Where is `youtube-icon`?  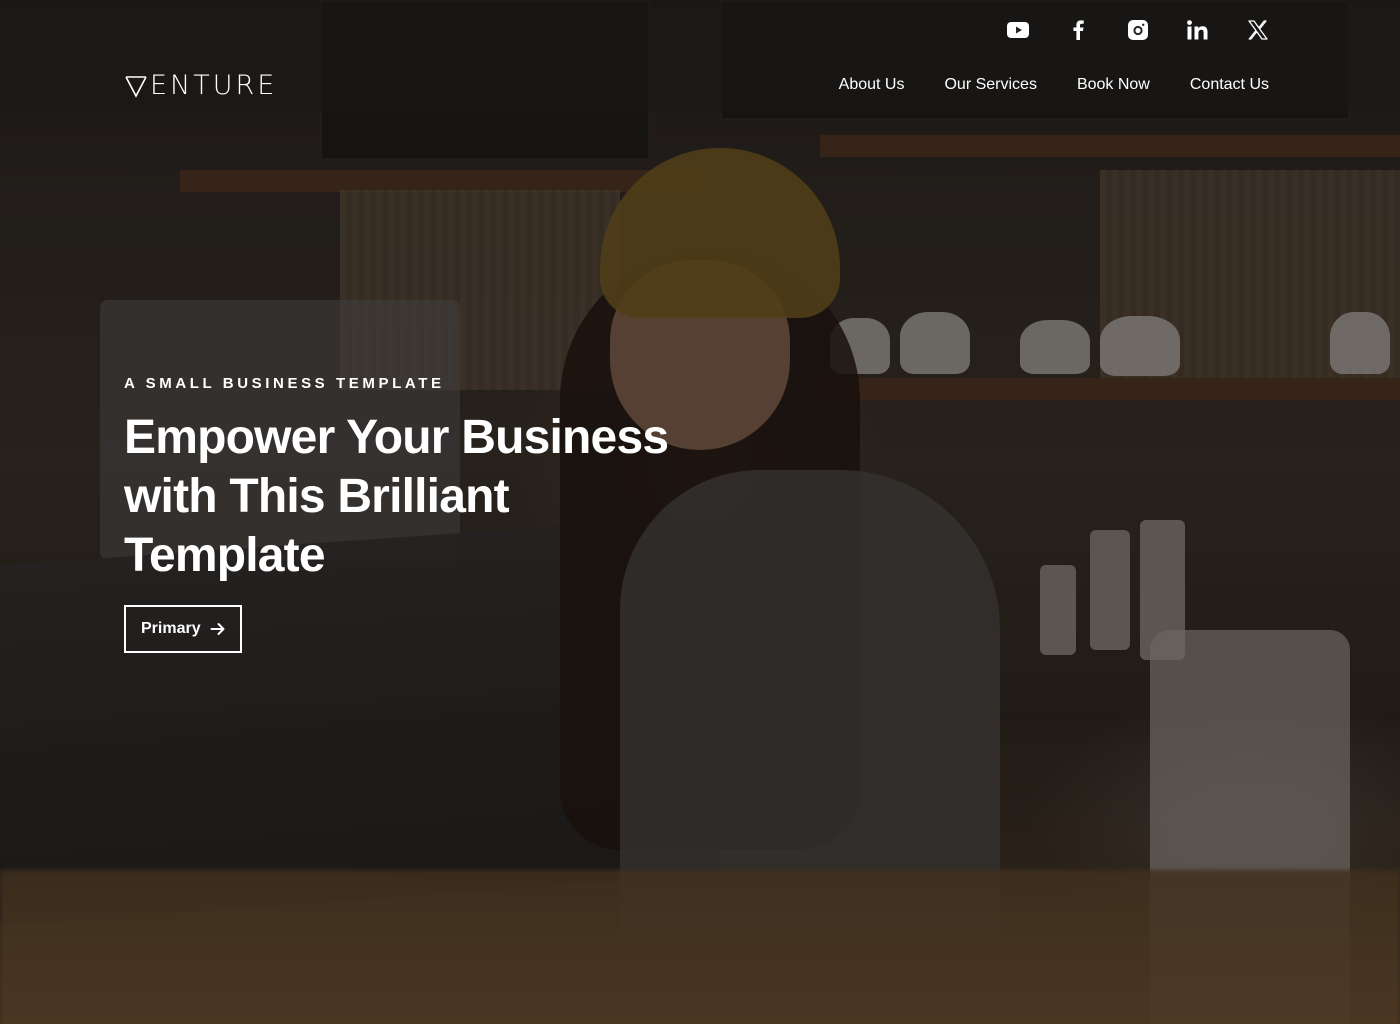
youtube-icon is located at coordinates (1018, 30).